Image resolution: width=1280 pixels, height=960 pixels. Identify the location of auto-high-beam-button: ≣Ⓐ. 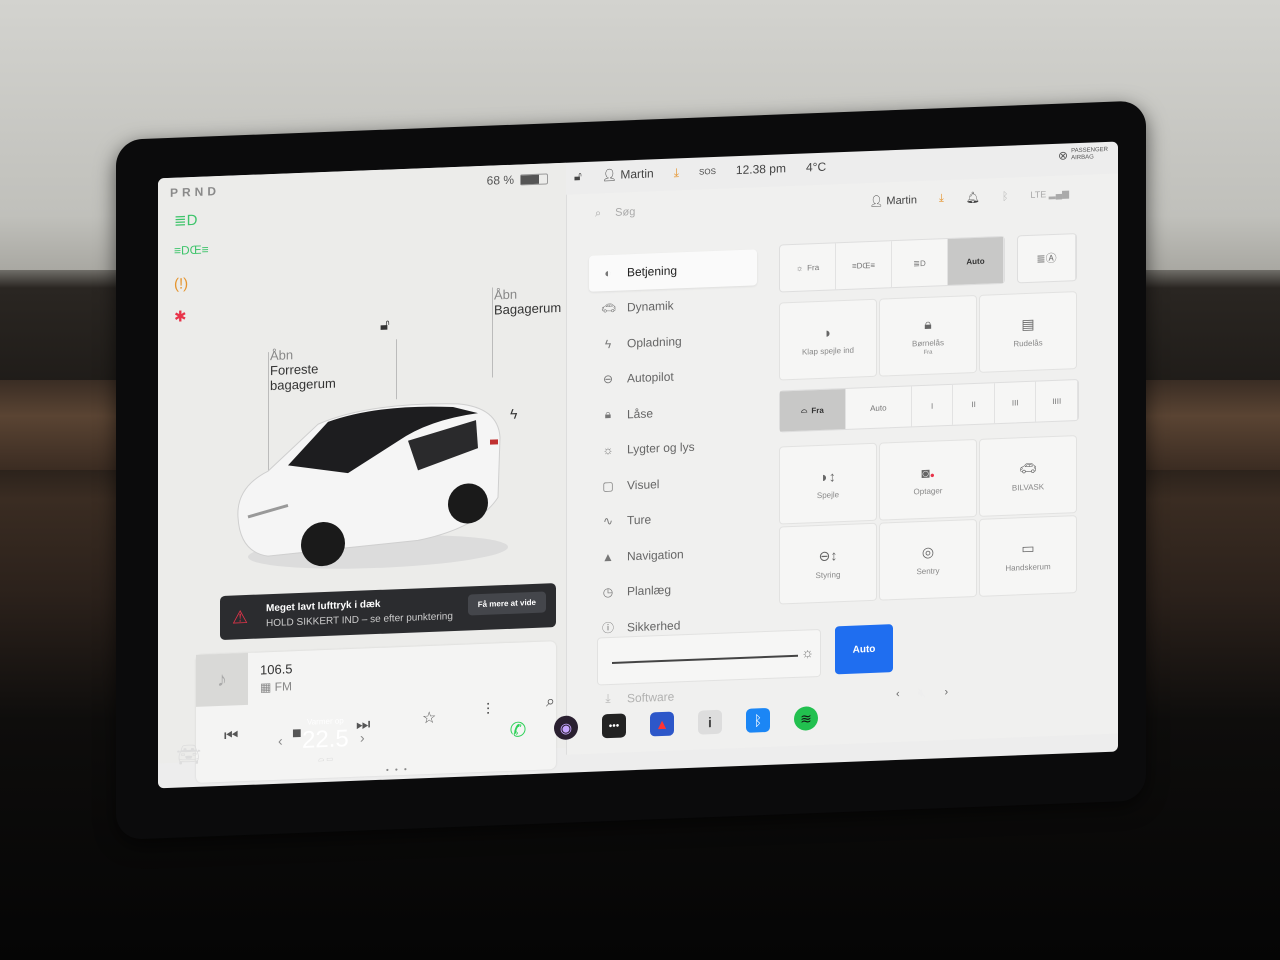
(1047, 258).